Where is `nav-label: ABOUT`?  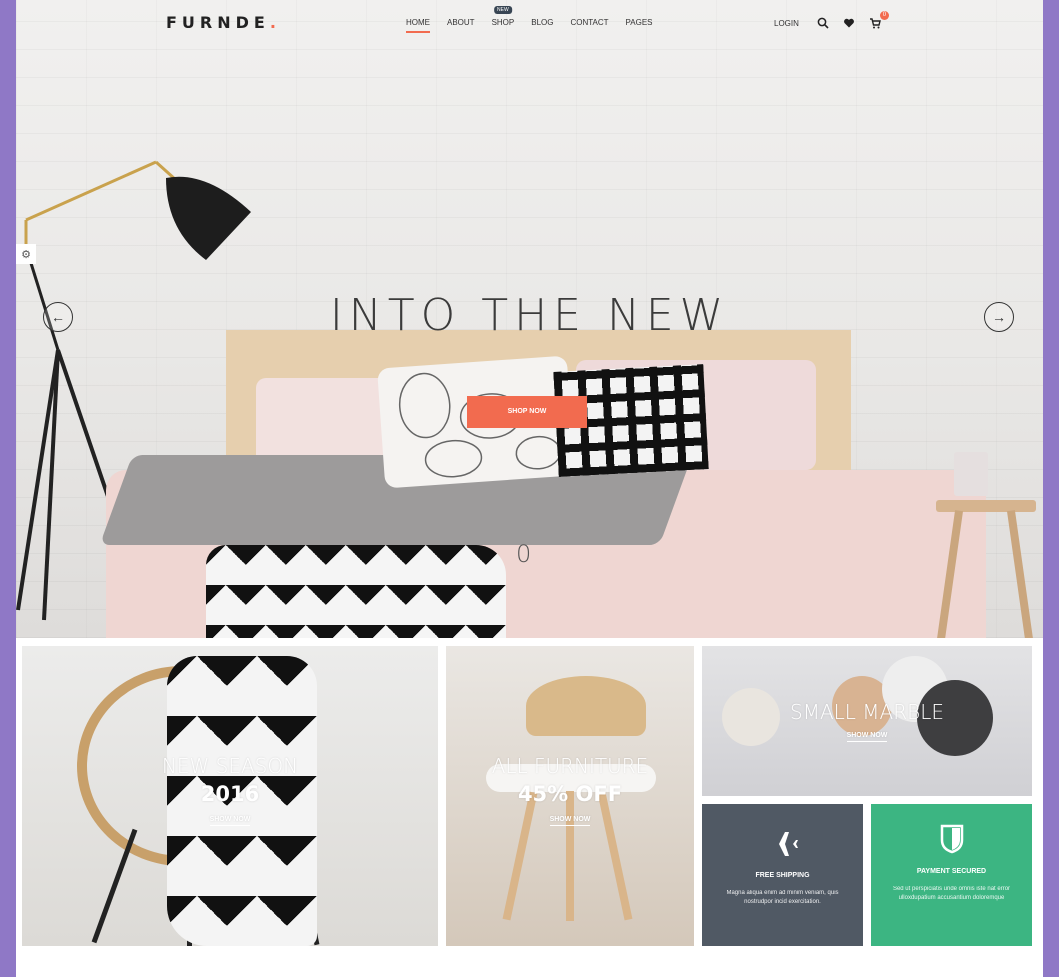
nav-label: ABOUT is located at coordinates (461, 22).